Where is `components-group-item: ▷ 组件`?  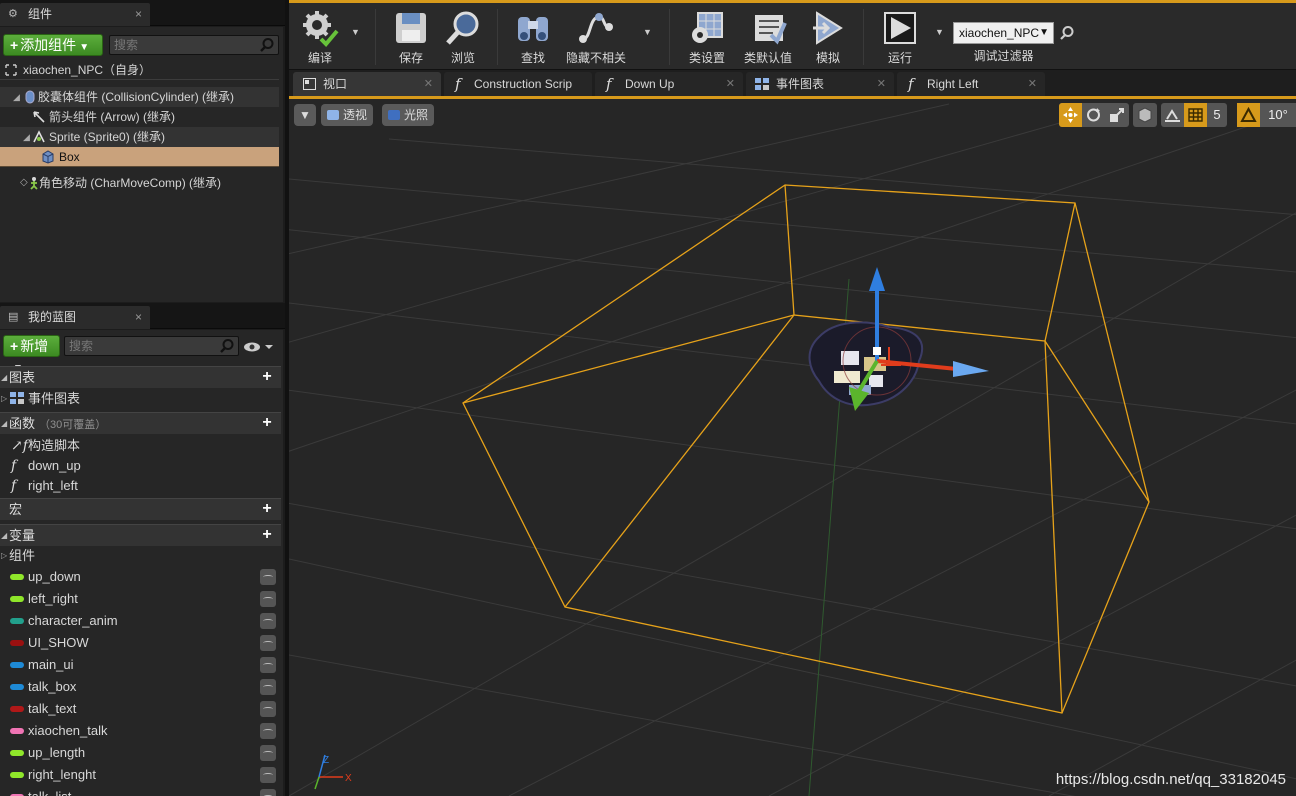 components-group-item: ▷ 组件 is located at coordinates (139, 556).